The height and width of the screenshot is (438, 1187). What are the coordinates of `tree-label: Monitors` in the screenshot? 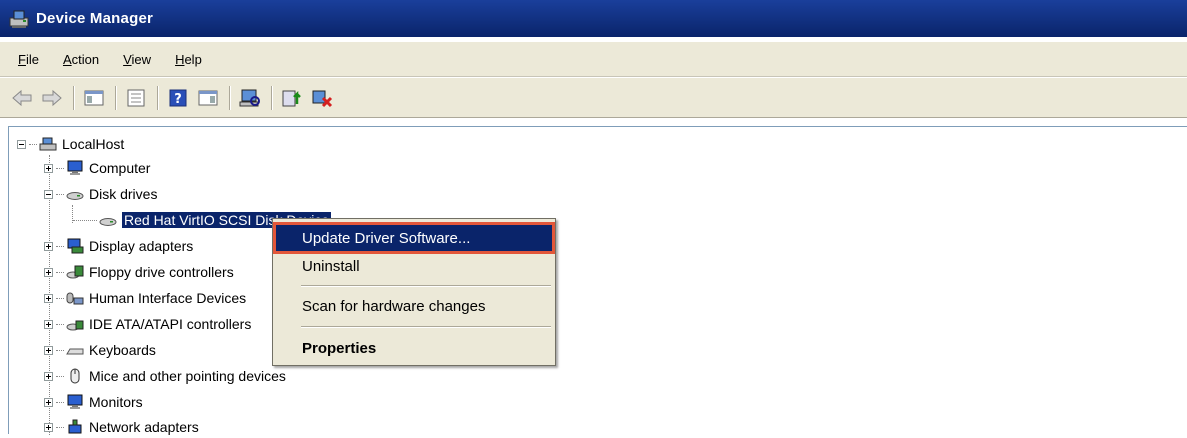 It's located at (116, 402).